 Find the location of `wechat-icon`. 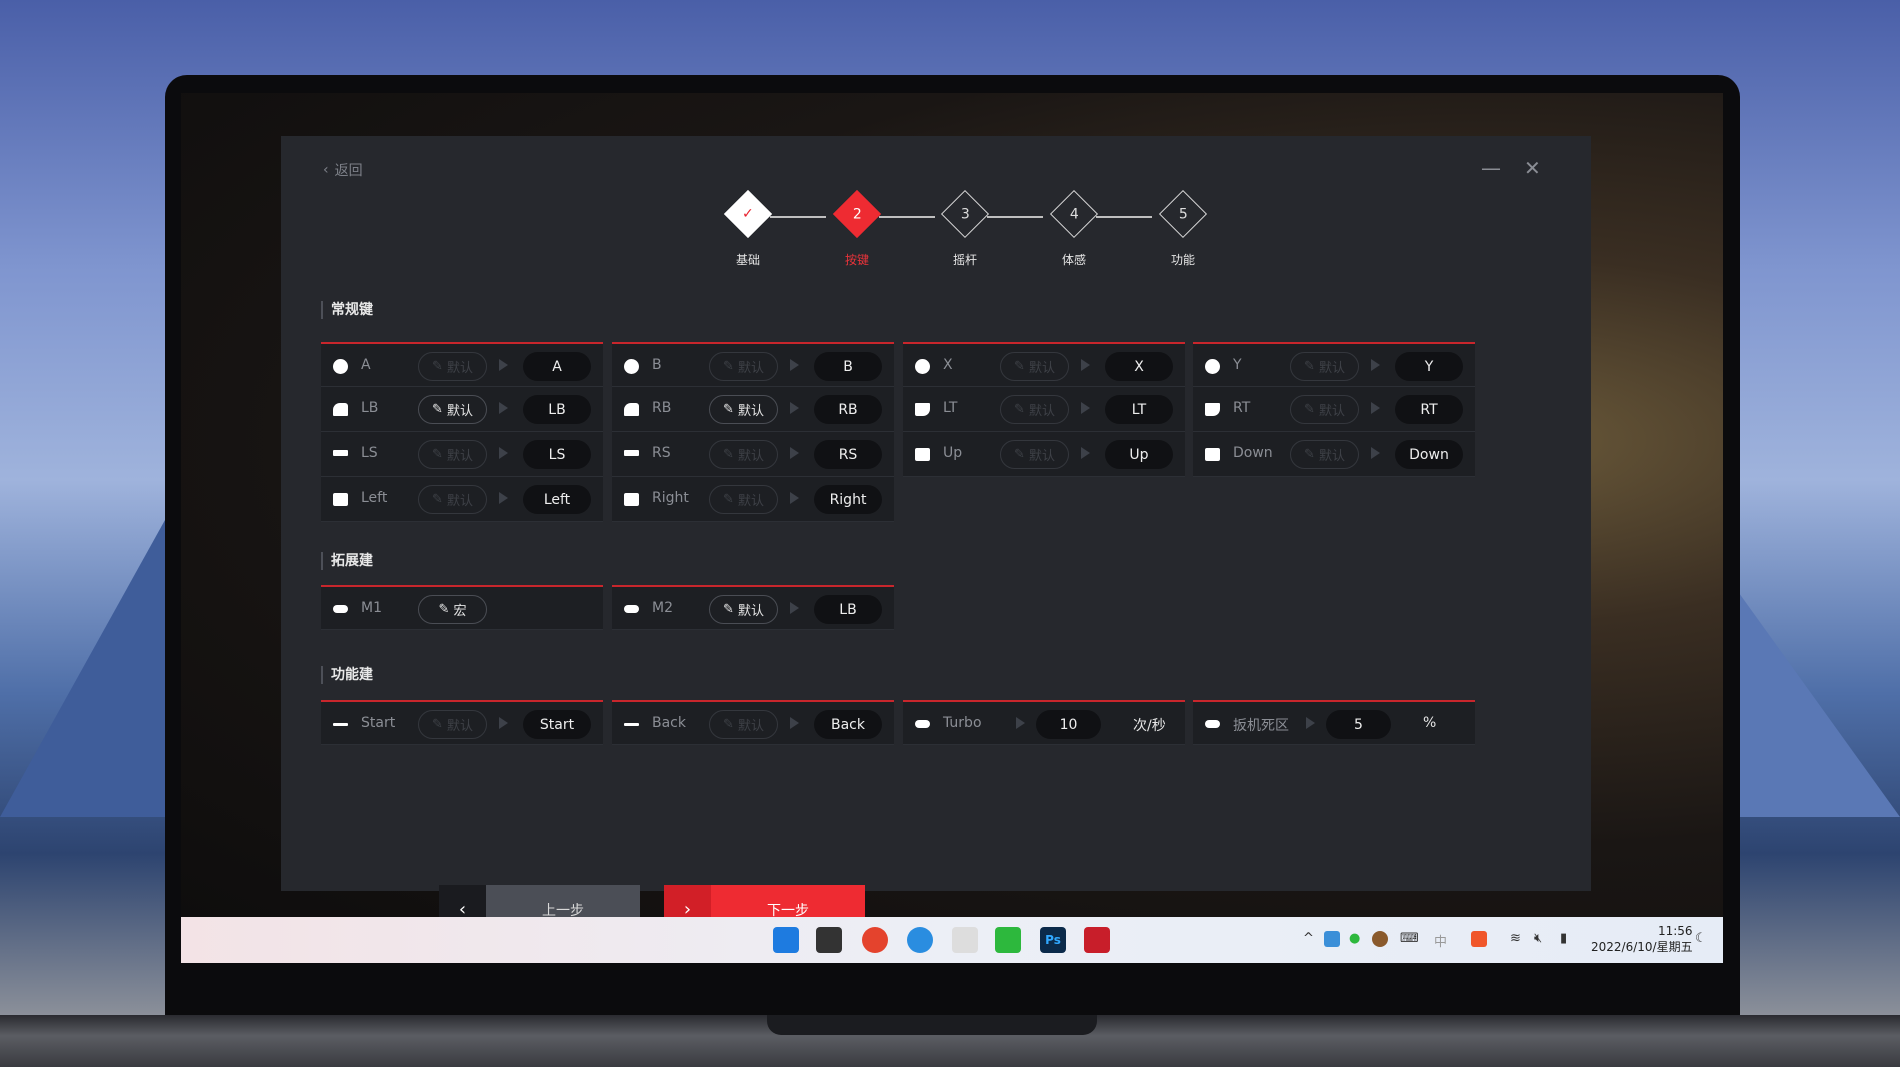

wechat-icon is located at coordinates (1008, 940).